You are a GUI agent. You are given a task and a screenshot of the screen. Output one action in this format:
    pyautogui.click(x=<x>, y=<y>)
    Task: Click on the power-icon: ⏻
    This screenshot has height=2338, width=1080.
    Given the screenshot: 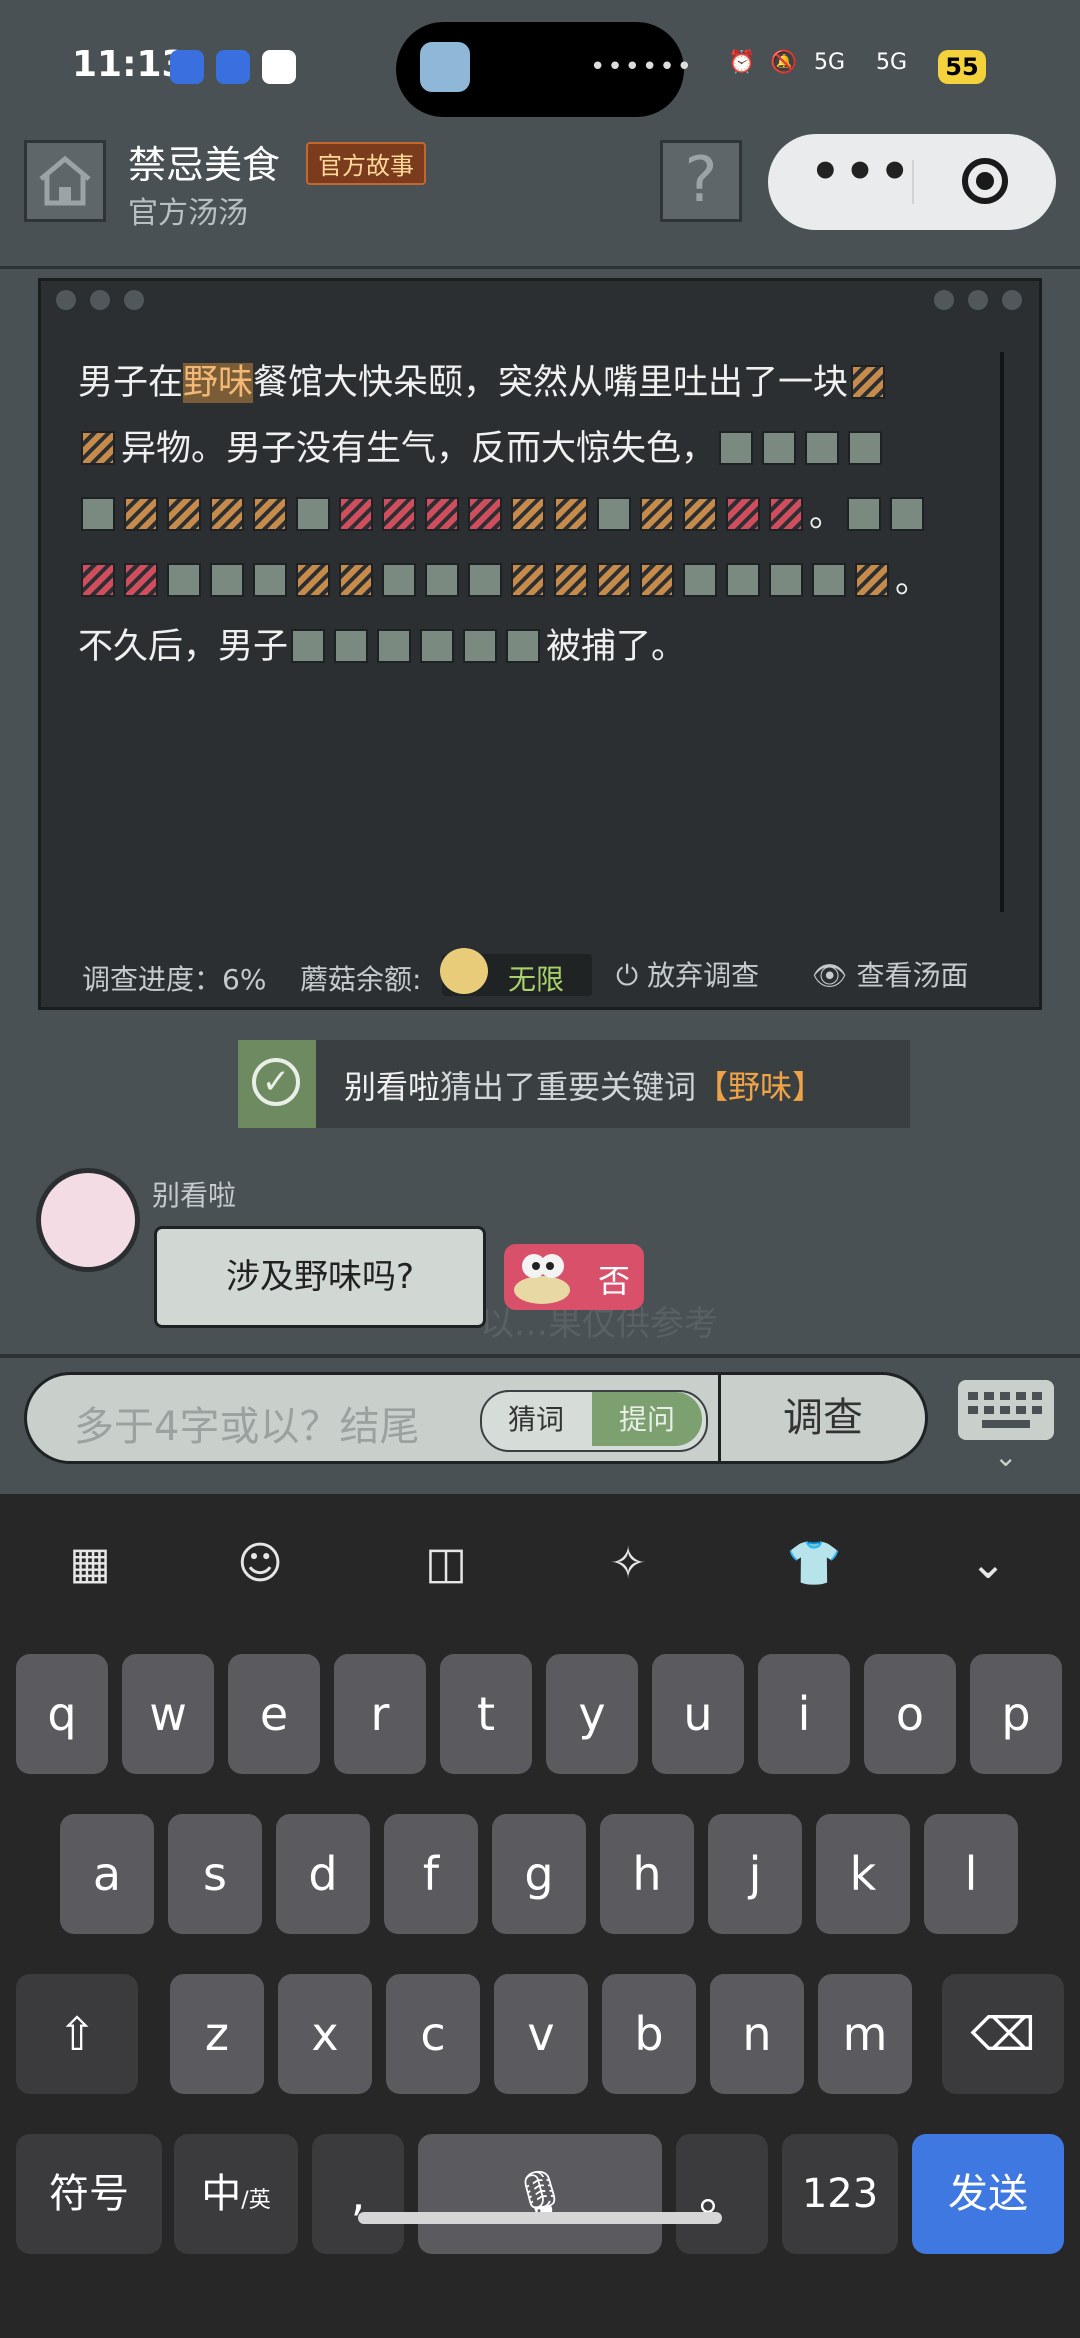 What is the action you would take?
    pyautogui.click(x=632, y=975)
    